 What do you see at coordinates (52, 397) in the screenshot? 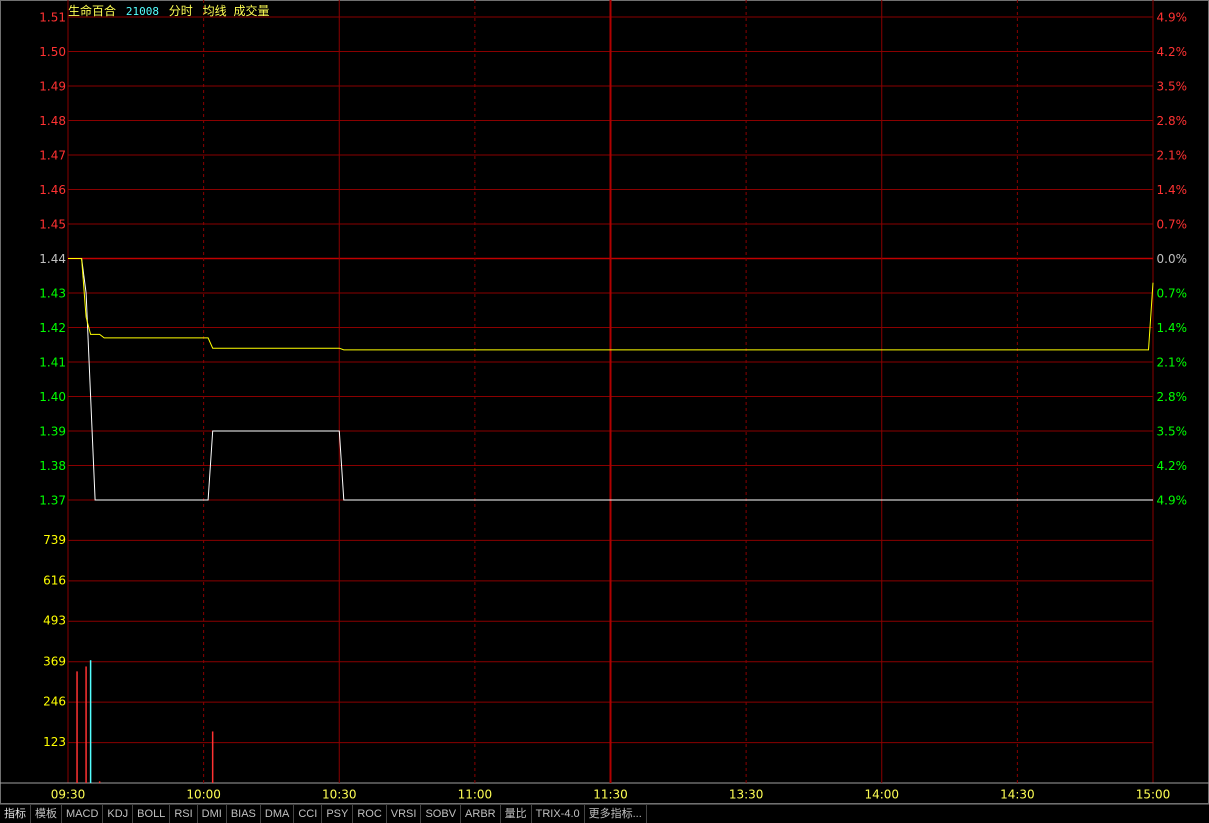
I see `price-tick-label: 1.40` at bounding box center [52, 397].